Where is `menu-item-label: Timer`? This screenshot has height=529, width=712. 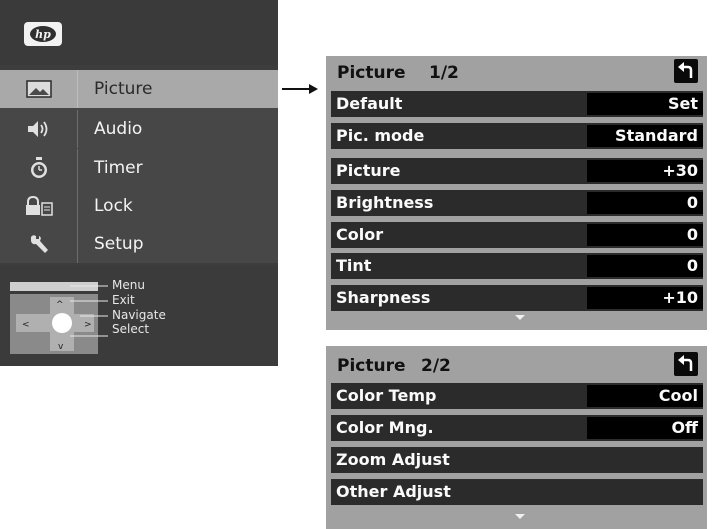
menu-item-label: Timer is located at coordinates (118, 168).